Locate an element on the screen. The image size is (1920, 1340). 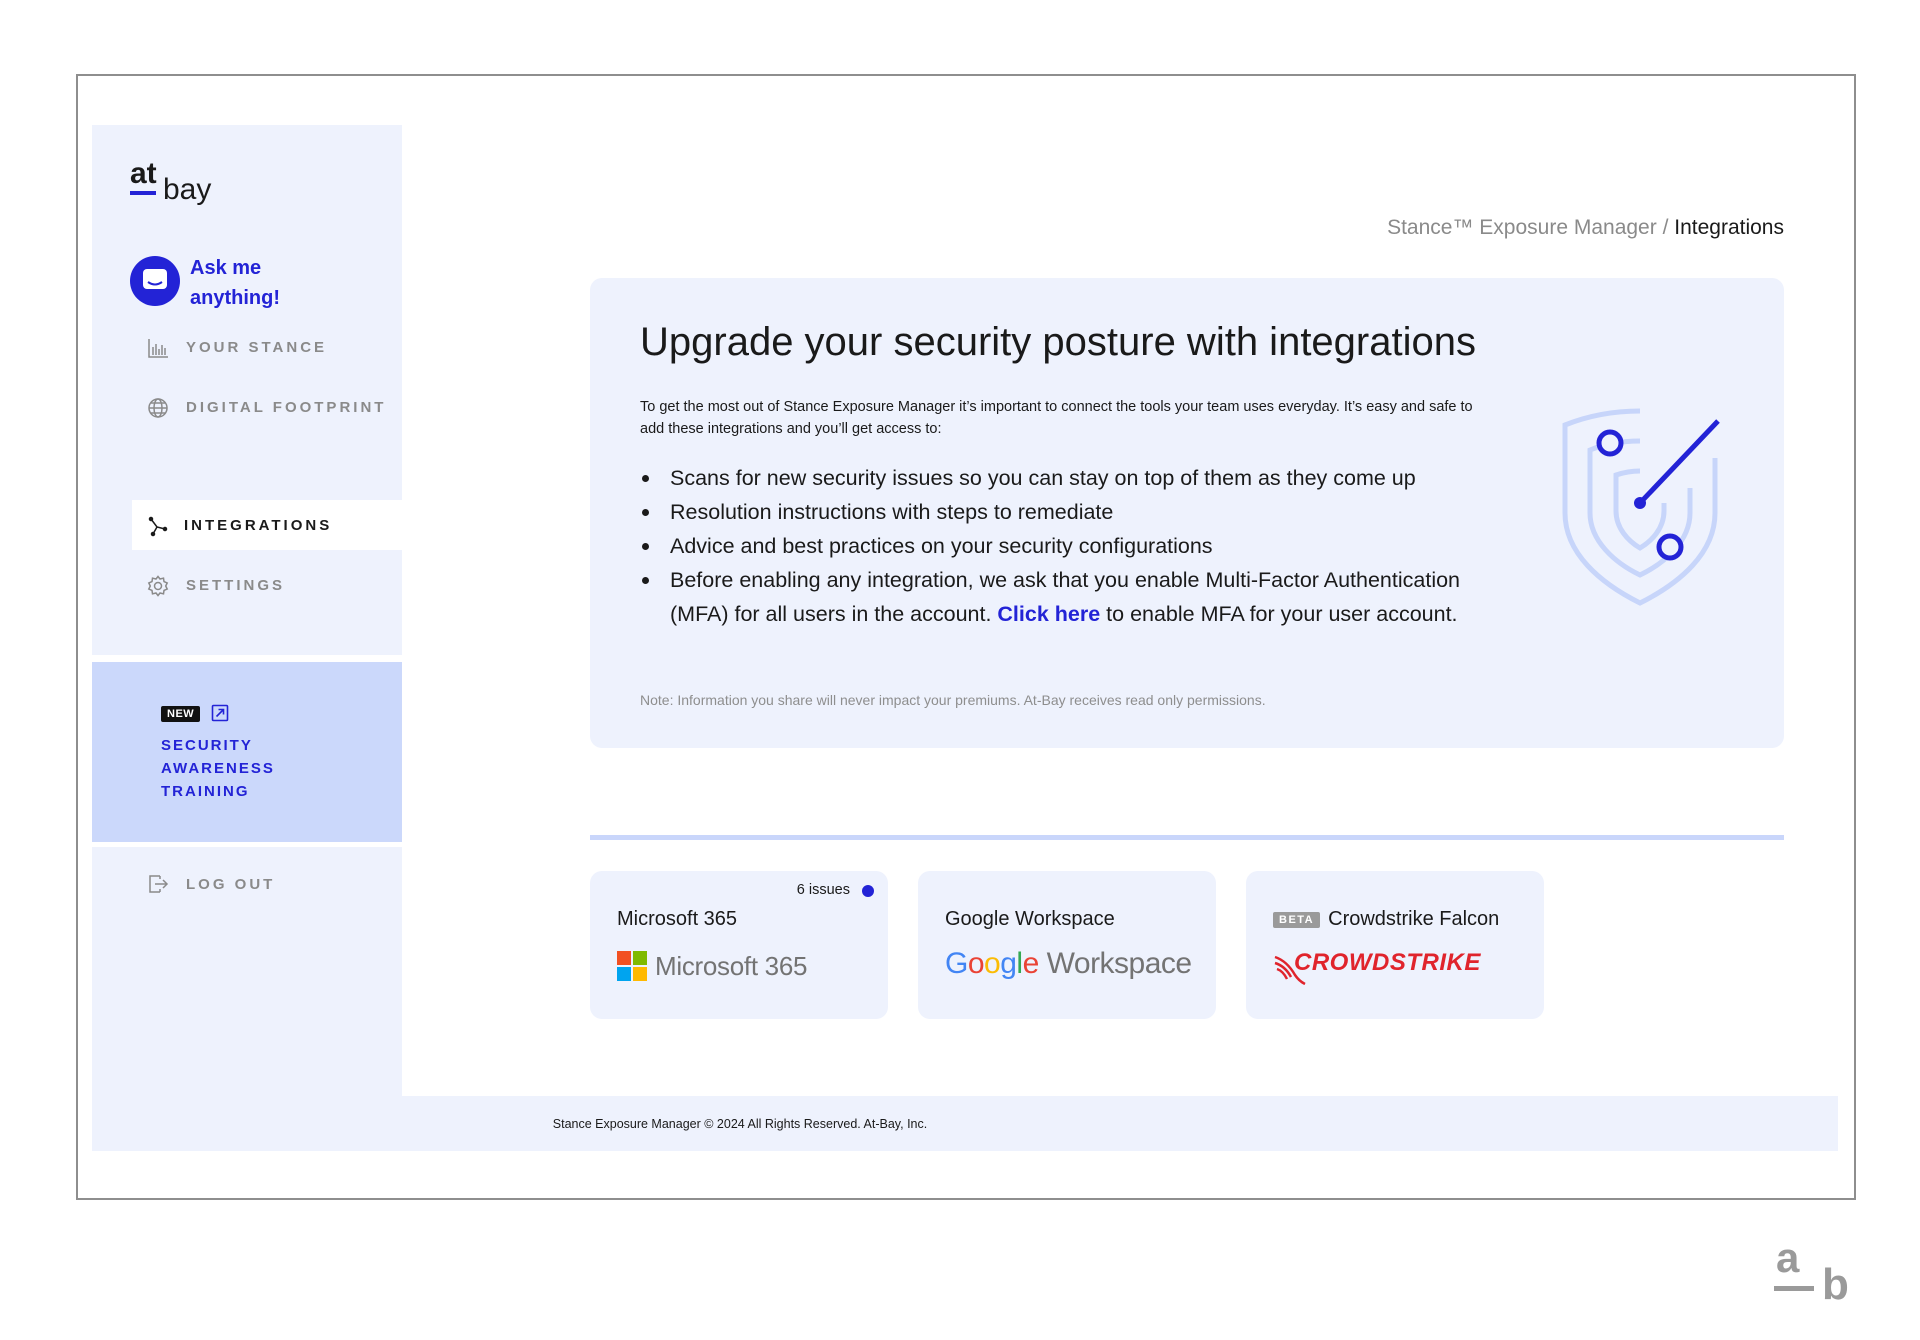
sidebar-footer is located at coordinates (247, 1123).